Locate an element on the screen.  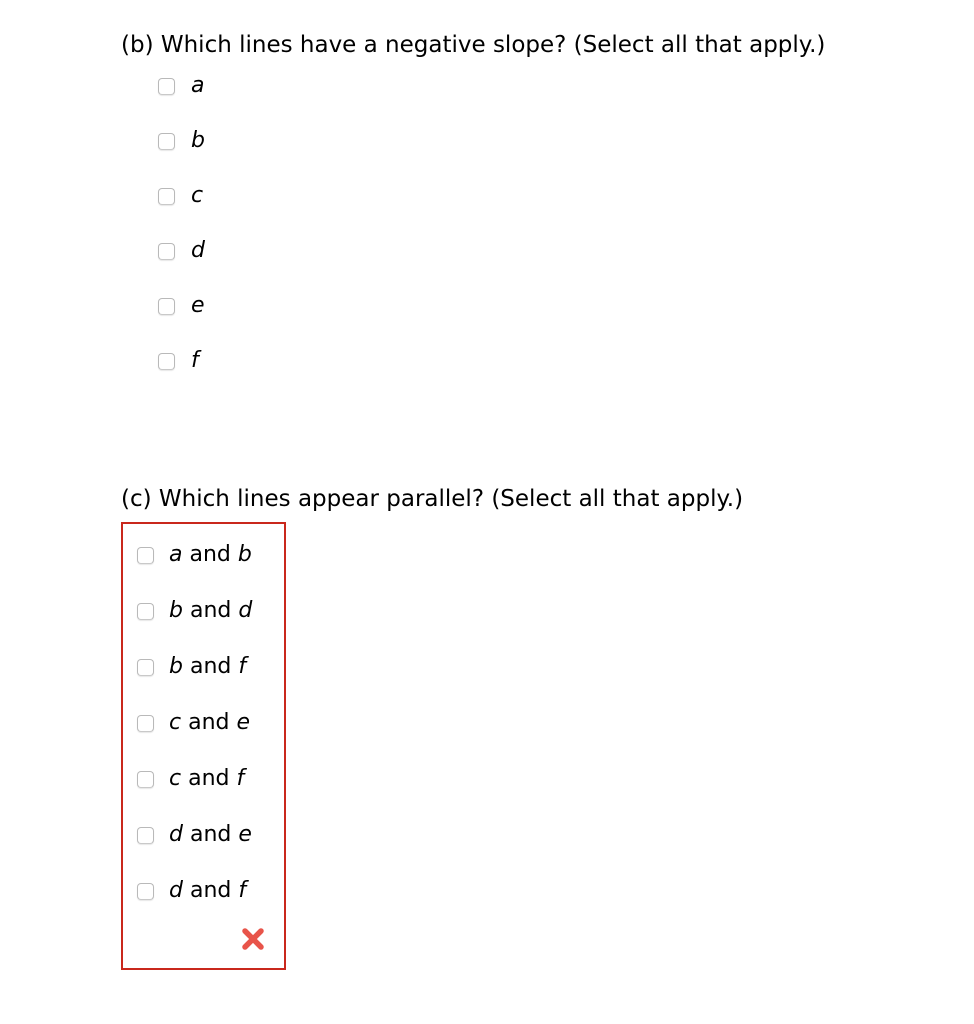
checkbox-c-and-e is located at coordinates (145, 723).